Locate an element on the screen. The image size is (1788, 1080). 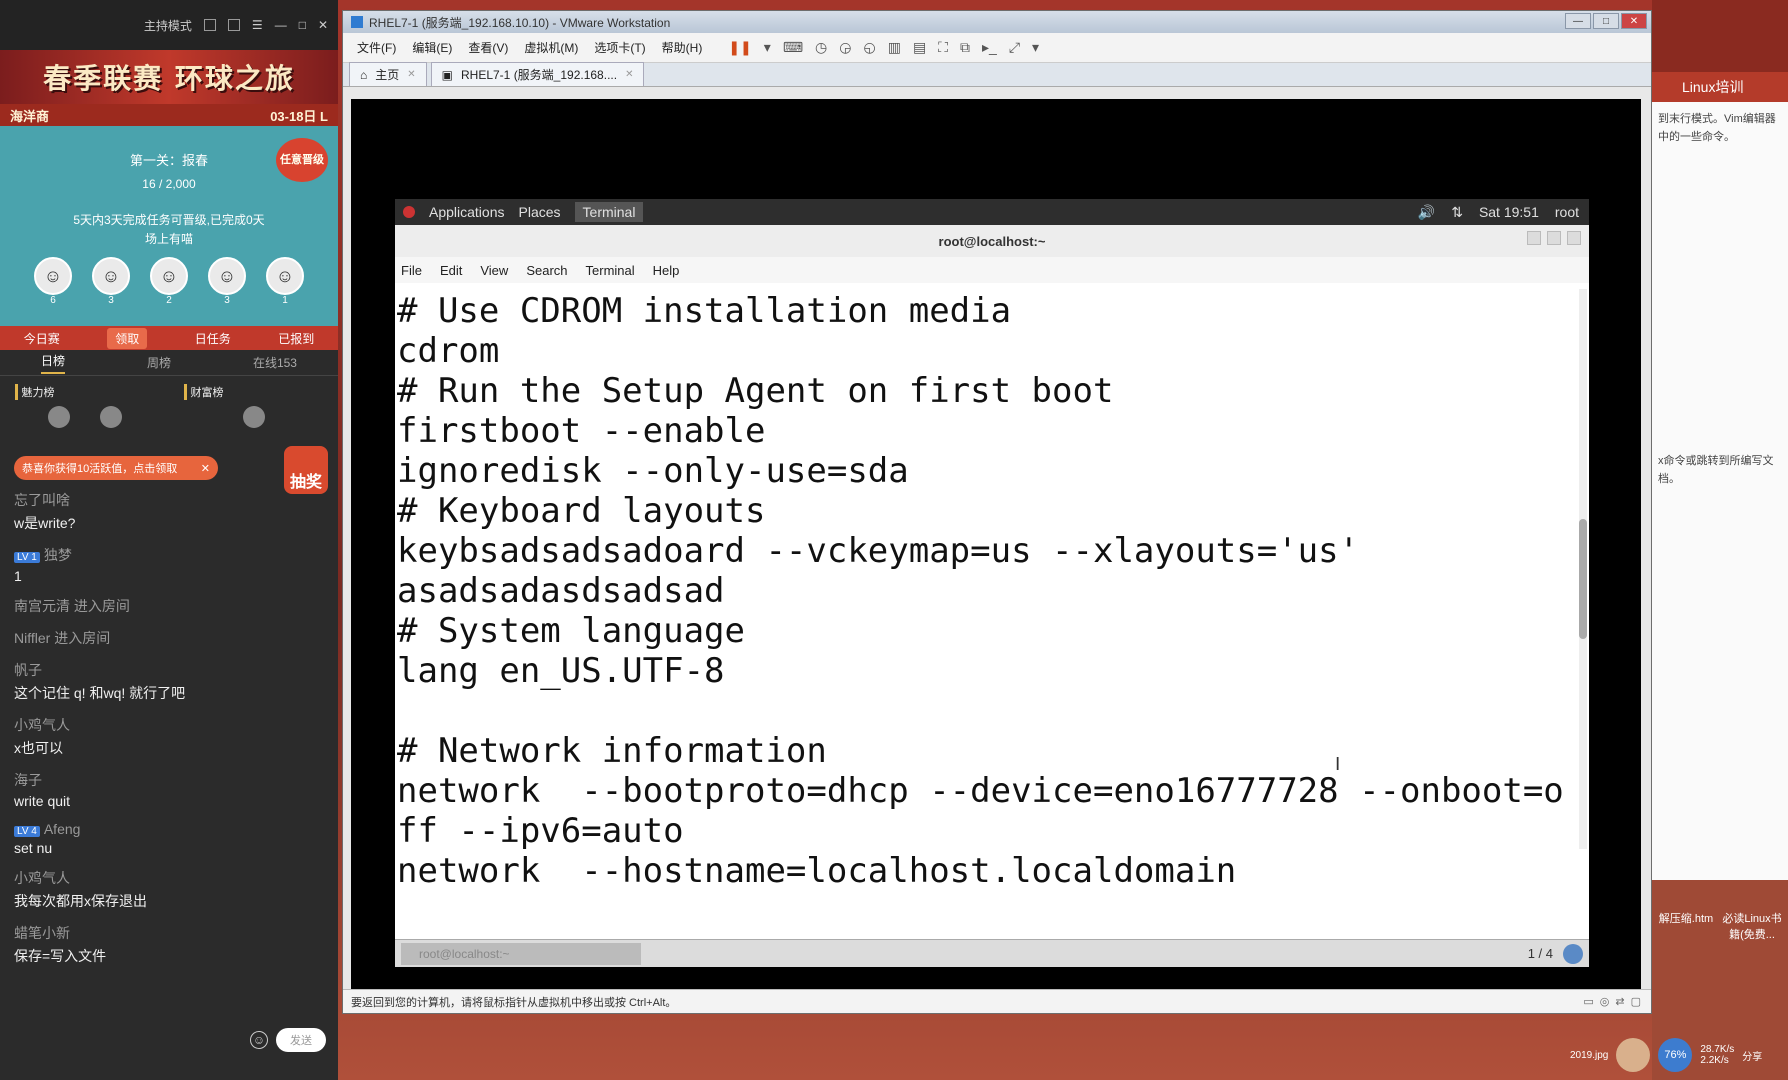
vmware-tabs: ⌂ 主页 ✕ ▣ RHEL7-1 (服务端_192.168.... ✕ is located at coordinates (997, 74).